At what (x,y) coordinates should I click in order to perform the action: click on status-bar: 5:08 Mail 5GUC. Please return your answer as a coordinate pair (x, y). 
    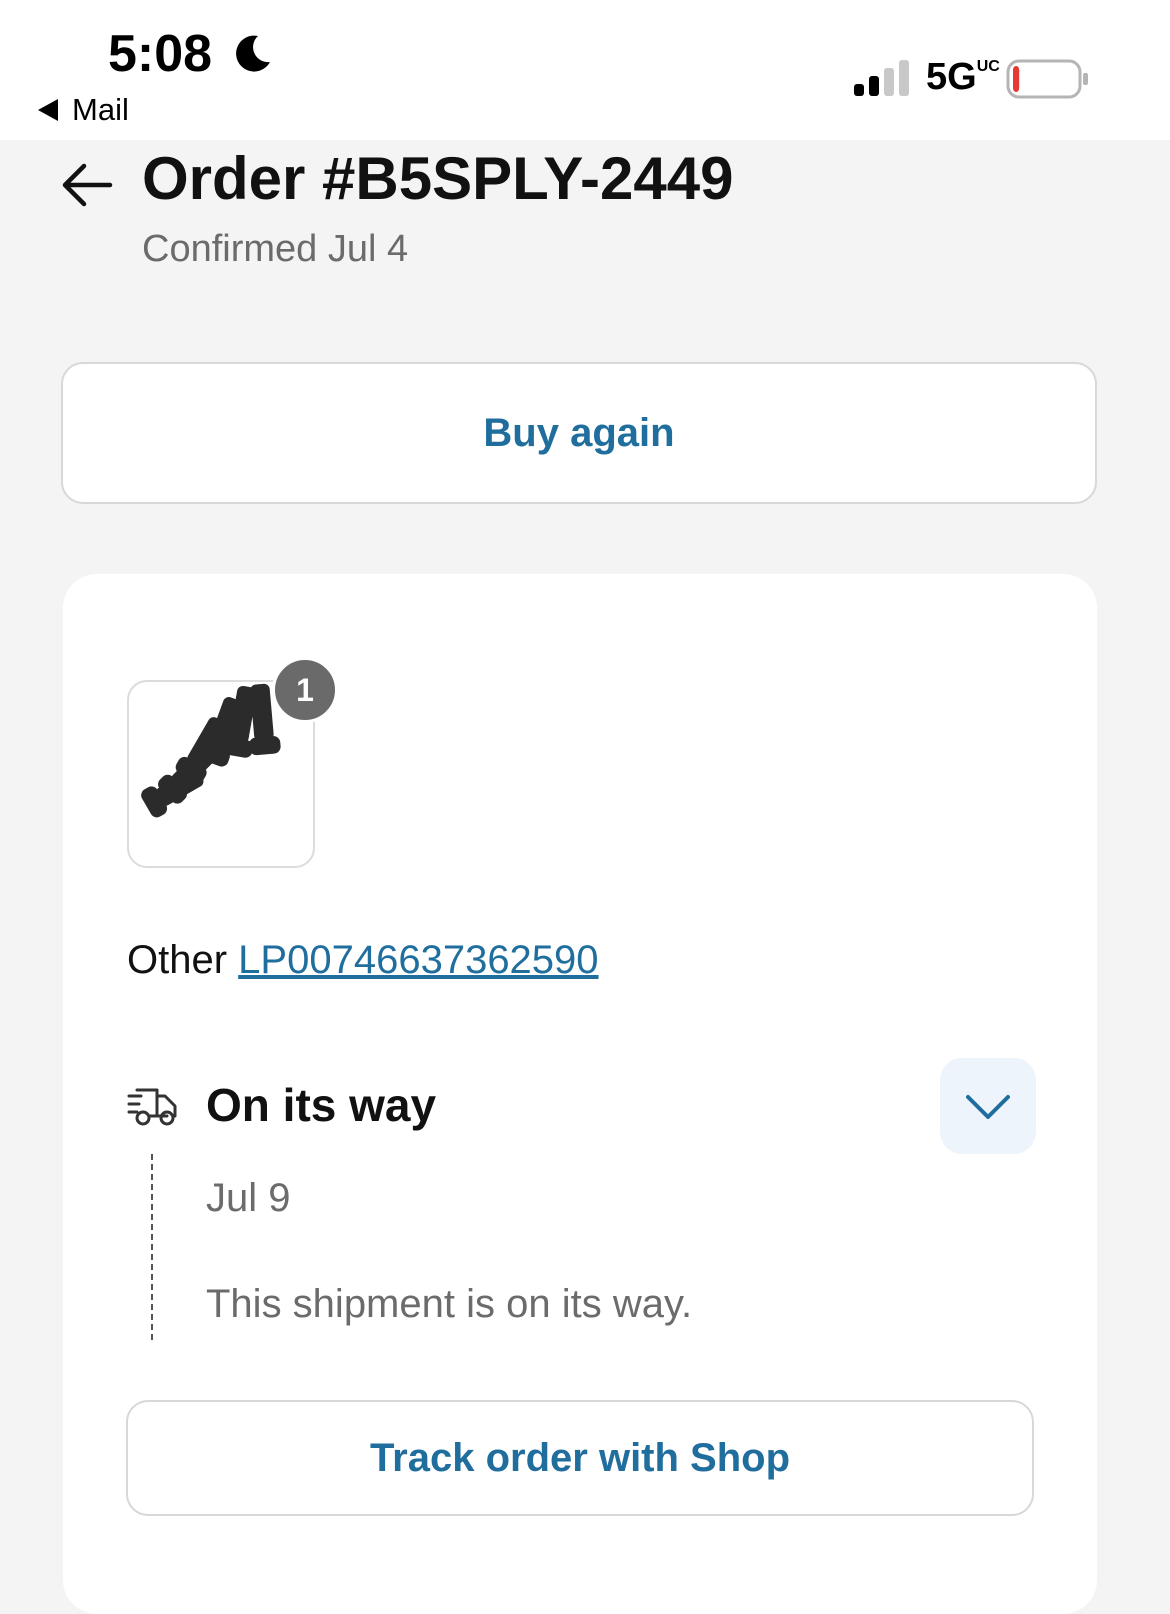
    Looking at the image, I should click on (585, 70).